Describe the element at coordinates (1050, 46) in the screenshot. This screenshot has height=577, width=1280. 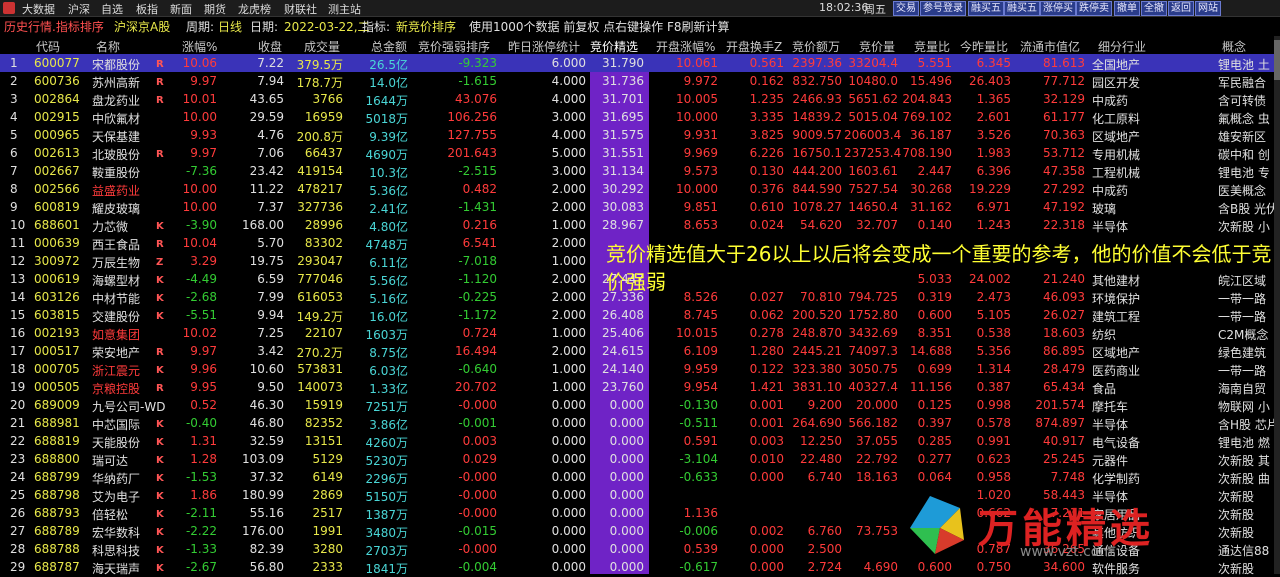
I see `col-header-float-cap: 流通市值亿` at that location.